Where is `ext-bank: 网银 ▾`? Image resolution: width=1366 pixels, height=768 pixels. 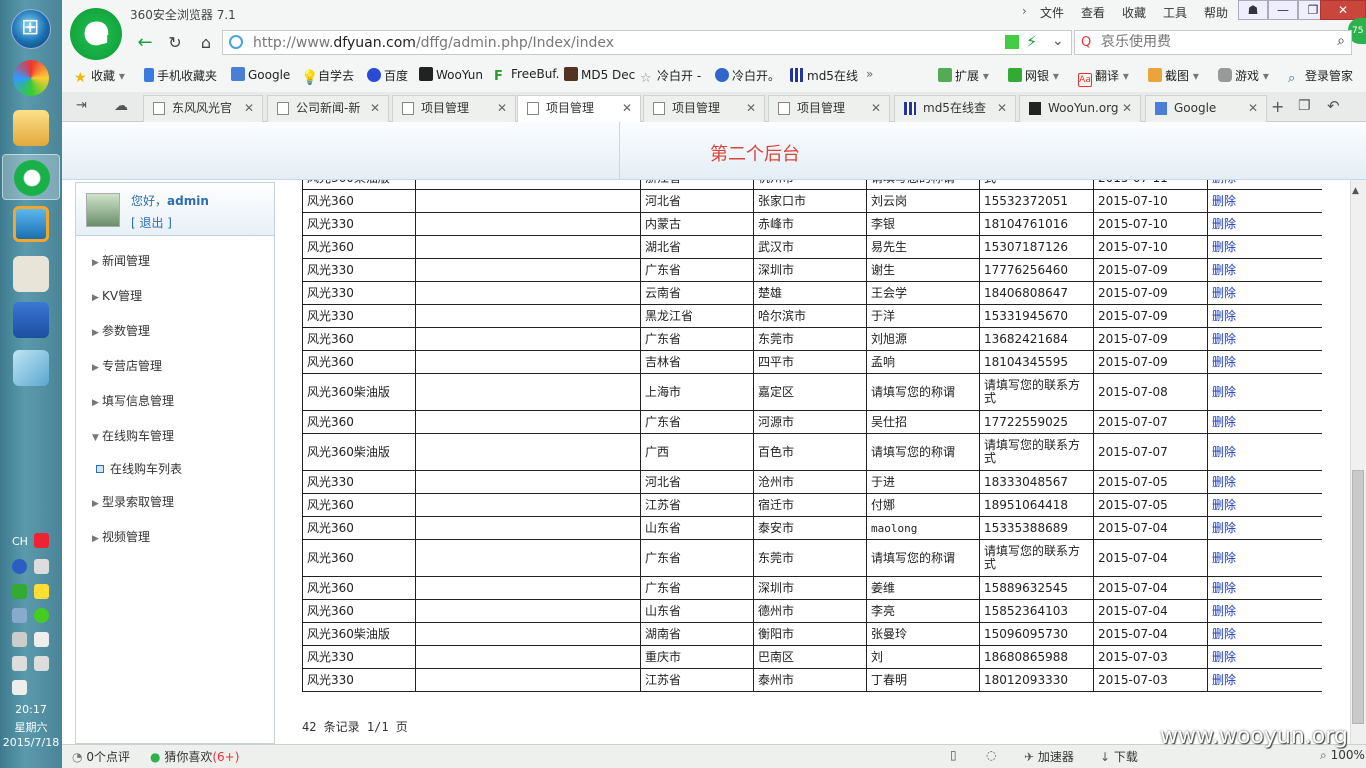
ext-bank: 网银 ▾ is located at coordinates (1033, 75).